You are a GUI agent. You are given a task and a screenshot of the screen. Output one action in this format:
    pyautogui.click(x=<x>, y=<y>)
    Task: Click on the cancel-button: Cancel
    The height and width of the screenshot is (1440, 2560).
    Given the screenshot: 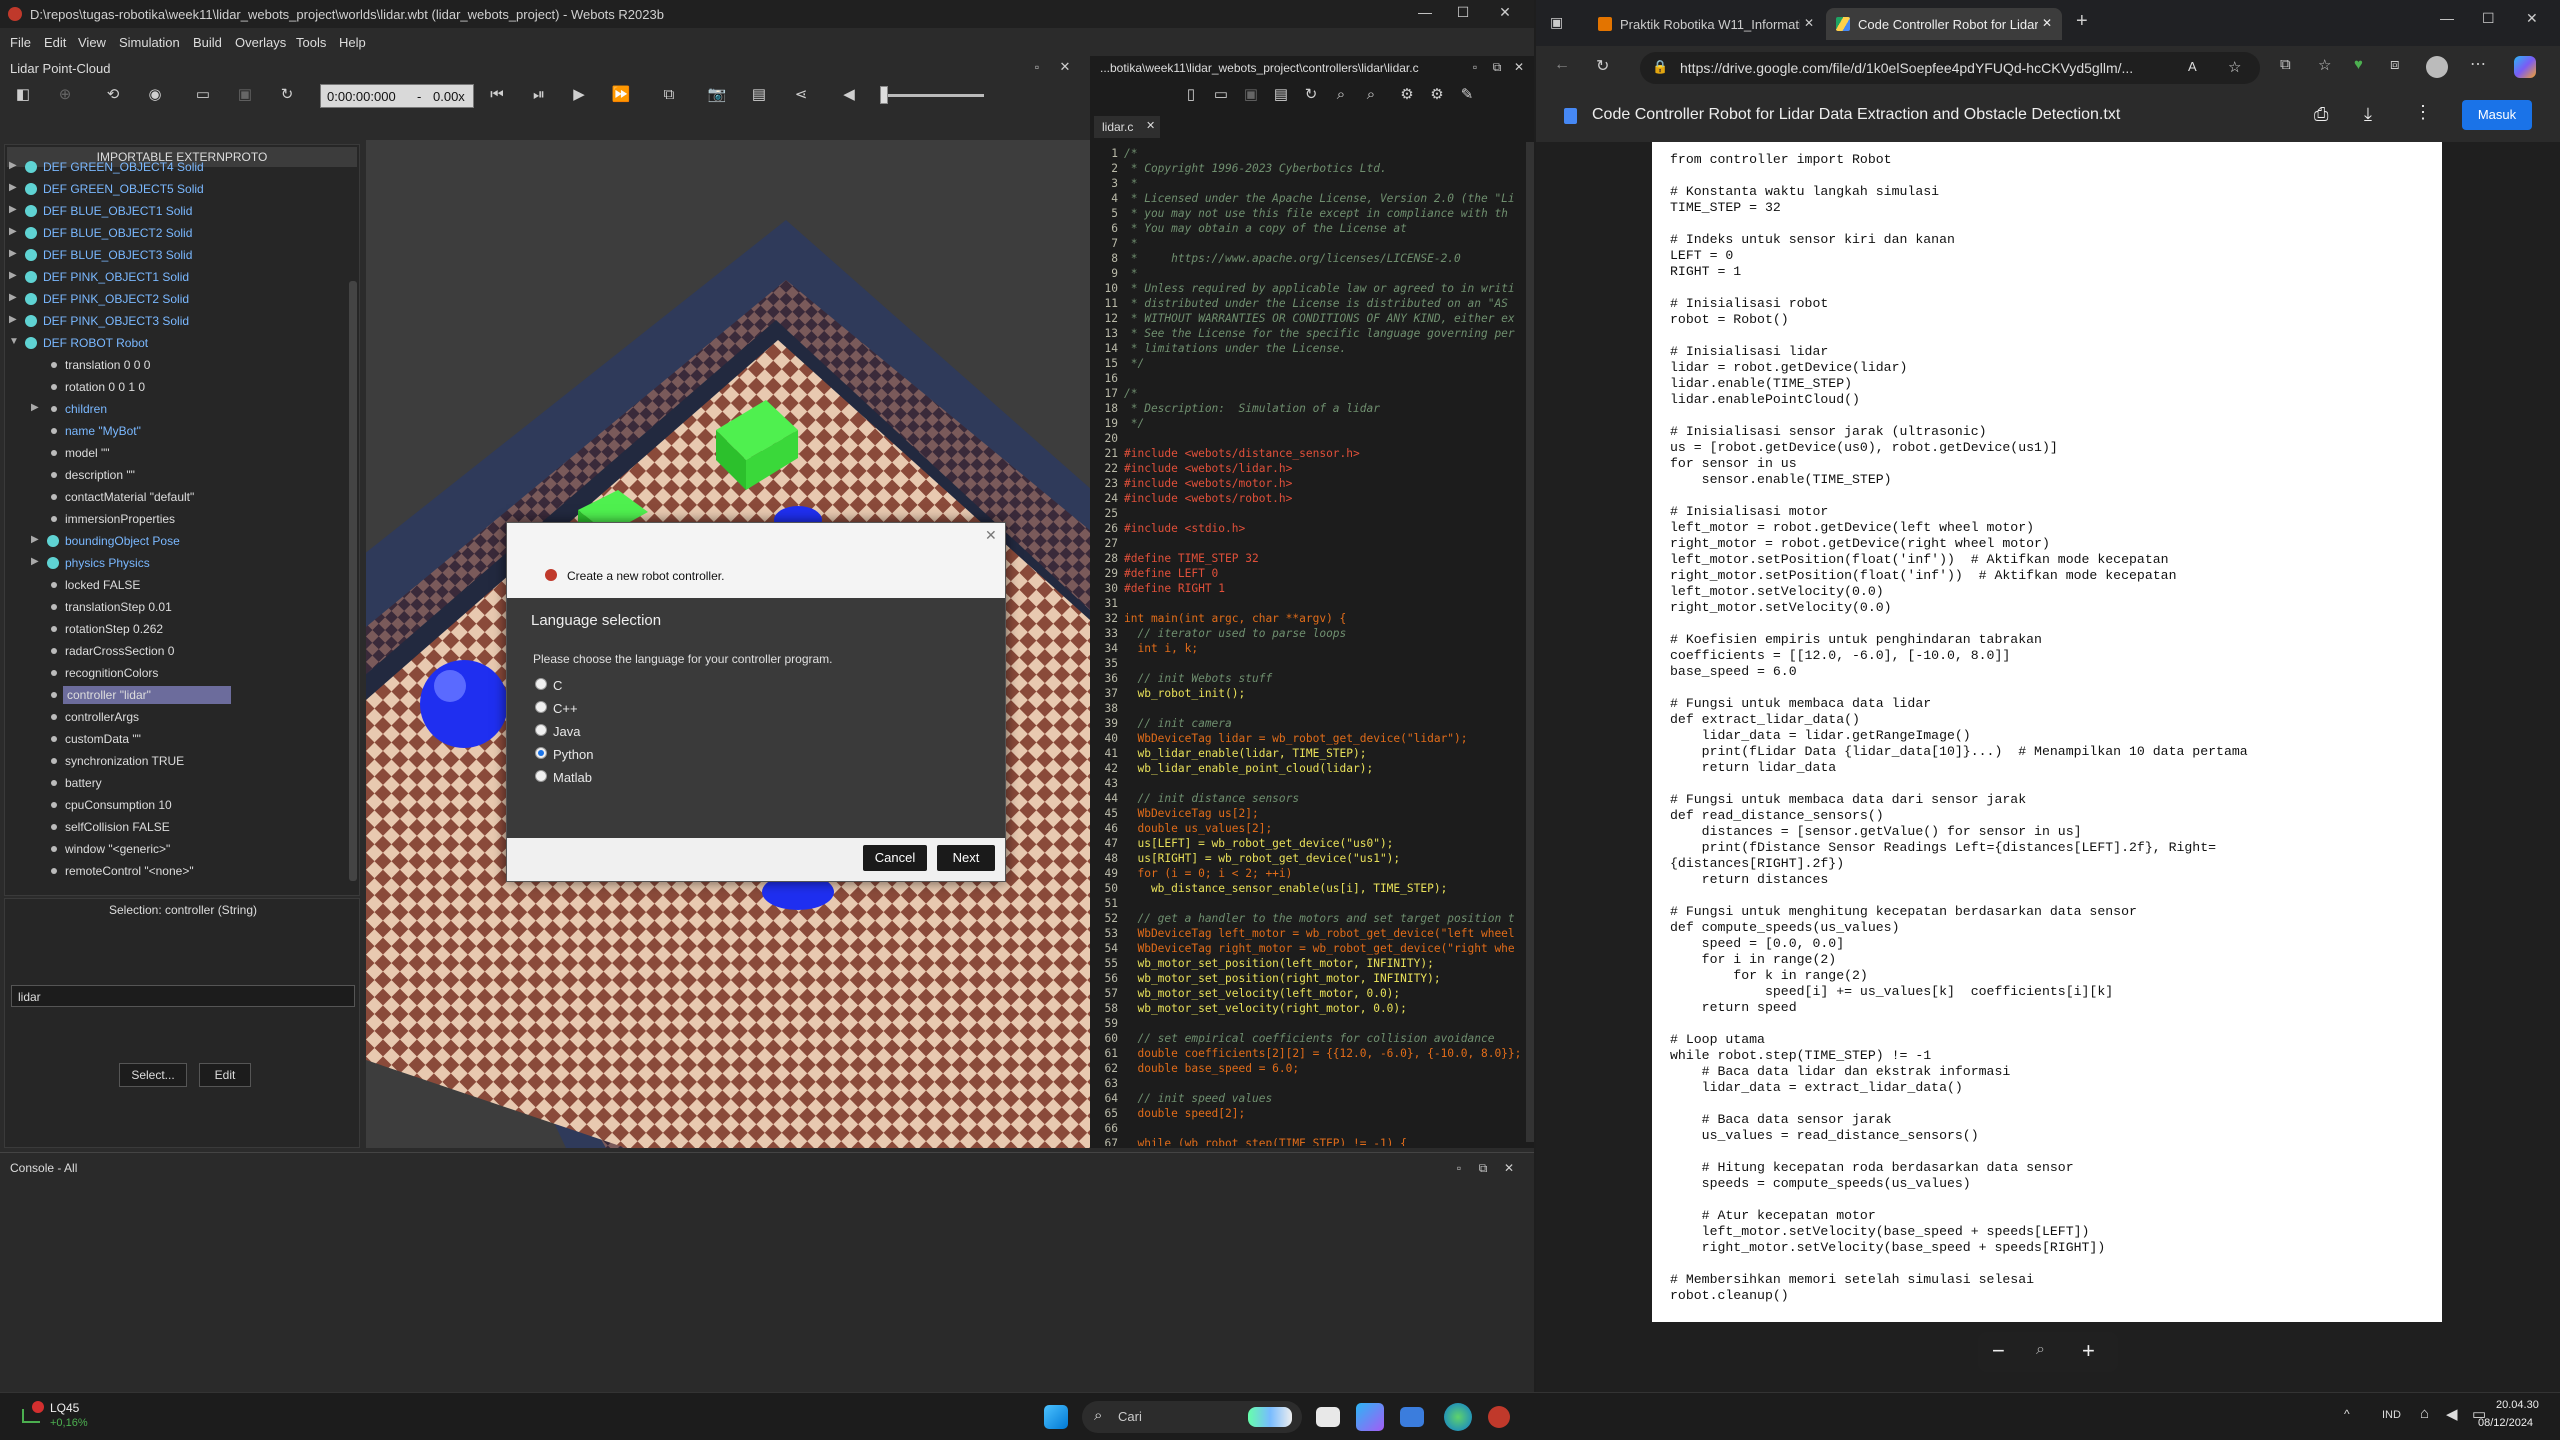 What is the action you would take?
    pyautogui.click(x=895, y=858)
    